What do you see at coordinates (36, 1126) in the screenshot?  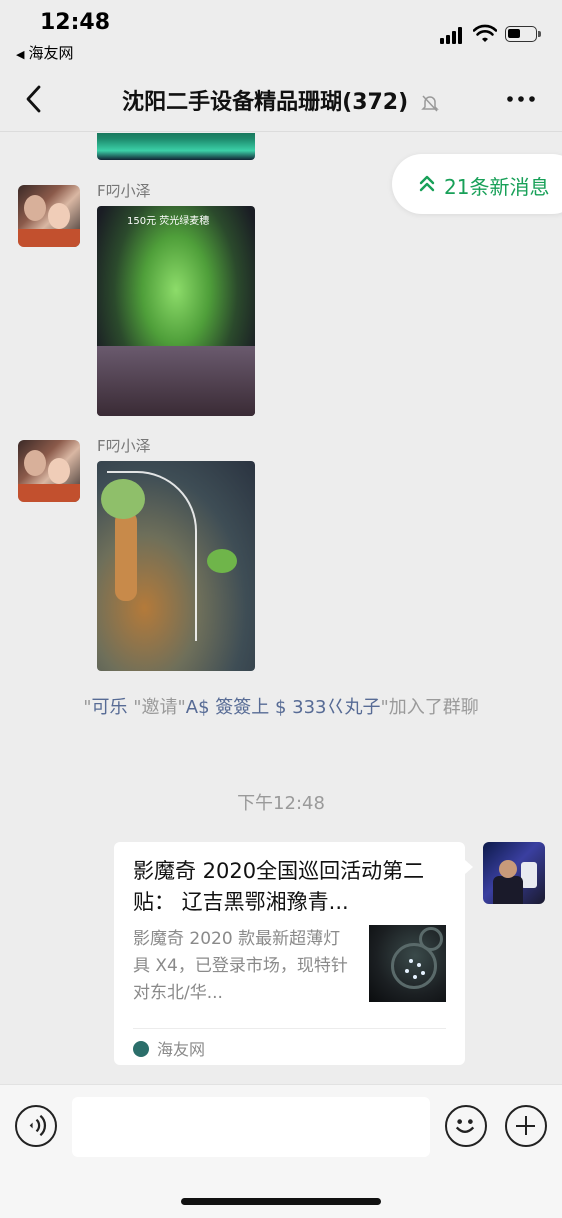 I see `voice-icon` at bounding box center [36, 1126].